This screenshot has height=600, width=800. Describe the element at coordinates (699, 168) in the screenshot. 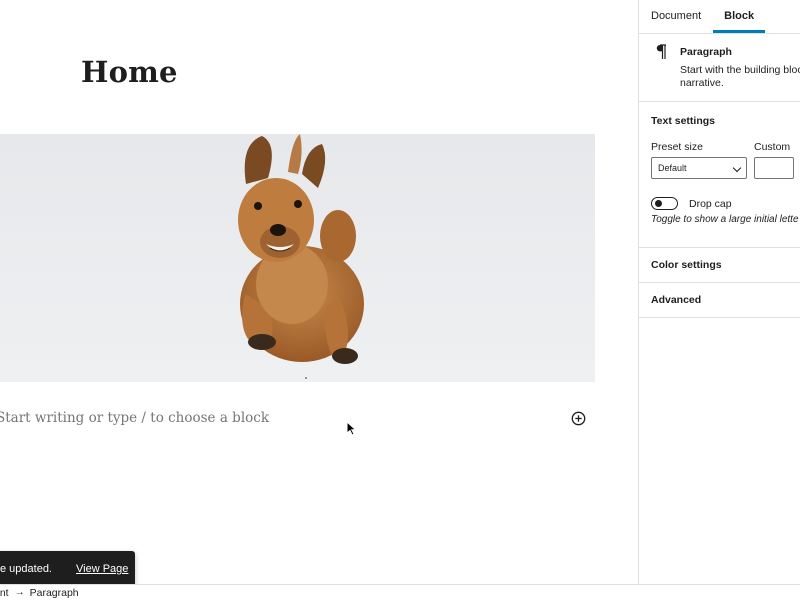

I see `preset-size-select: Default` at that location.